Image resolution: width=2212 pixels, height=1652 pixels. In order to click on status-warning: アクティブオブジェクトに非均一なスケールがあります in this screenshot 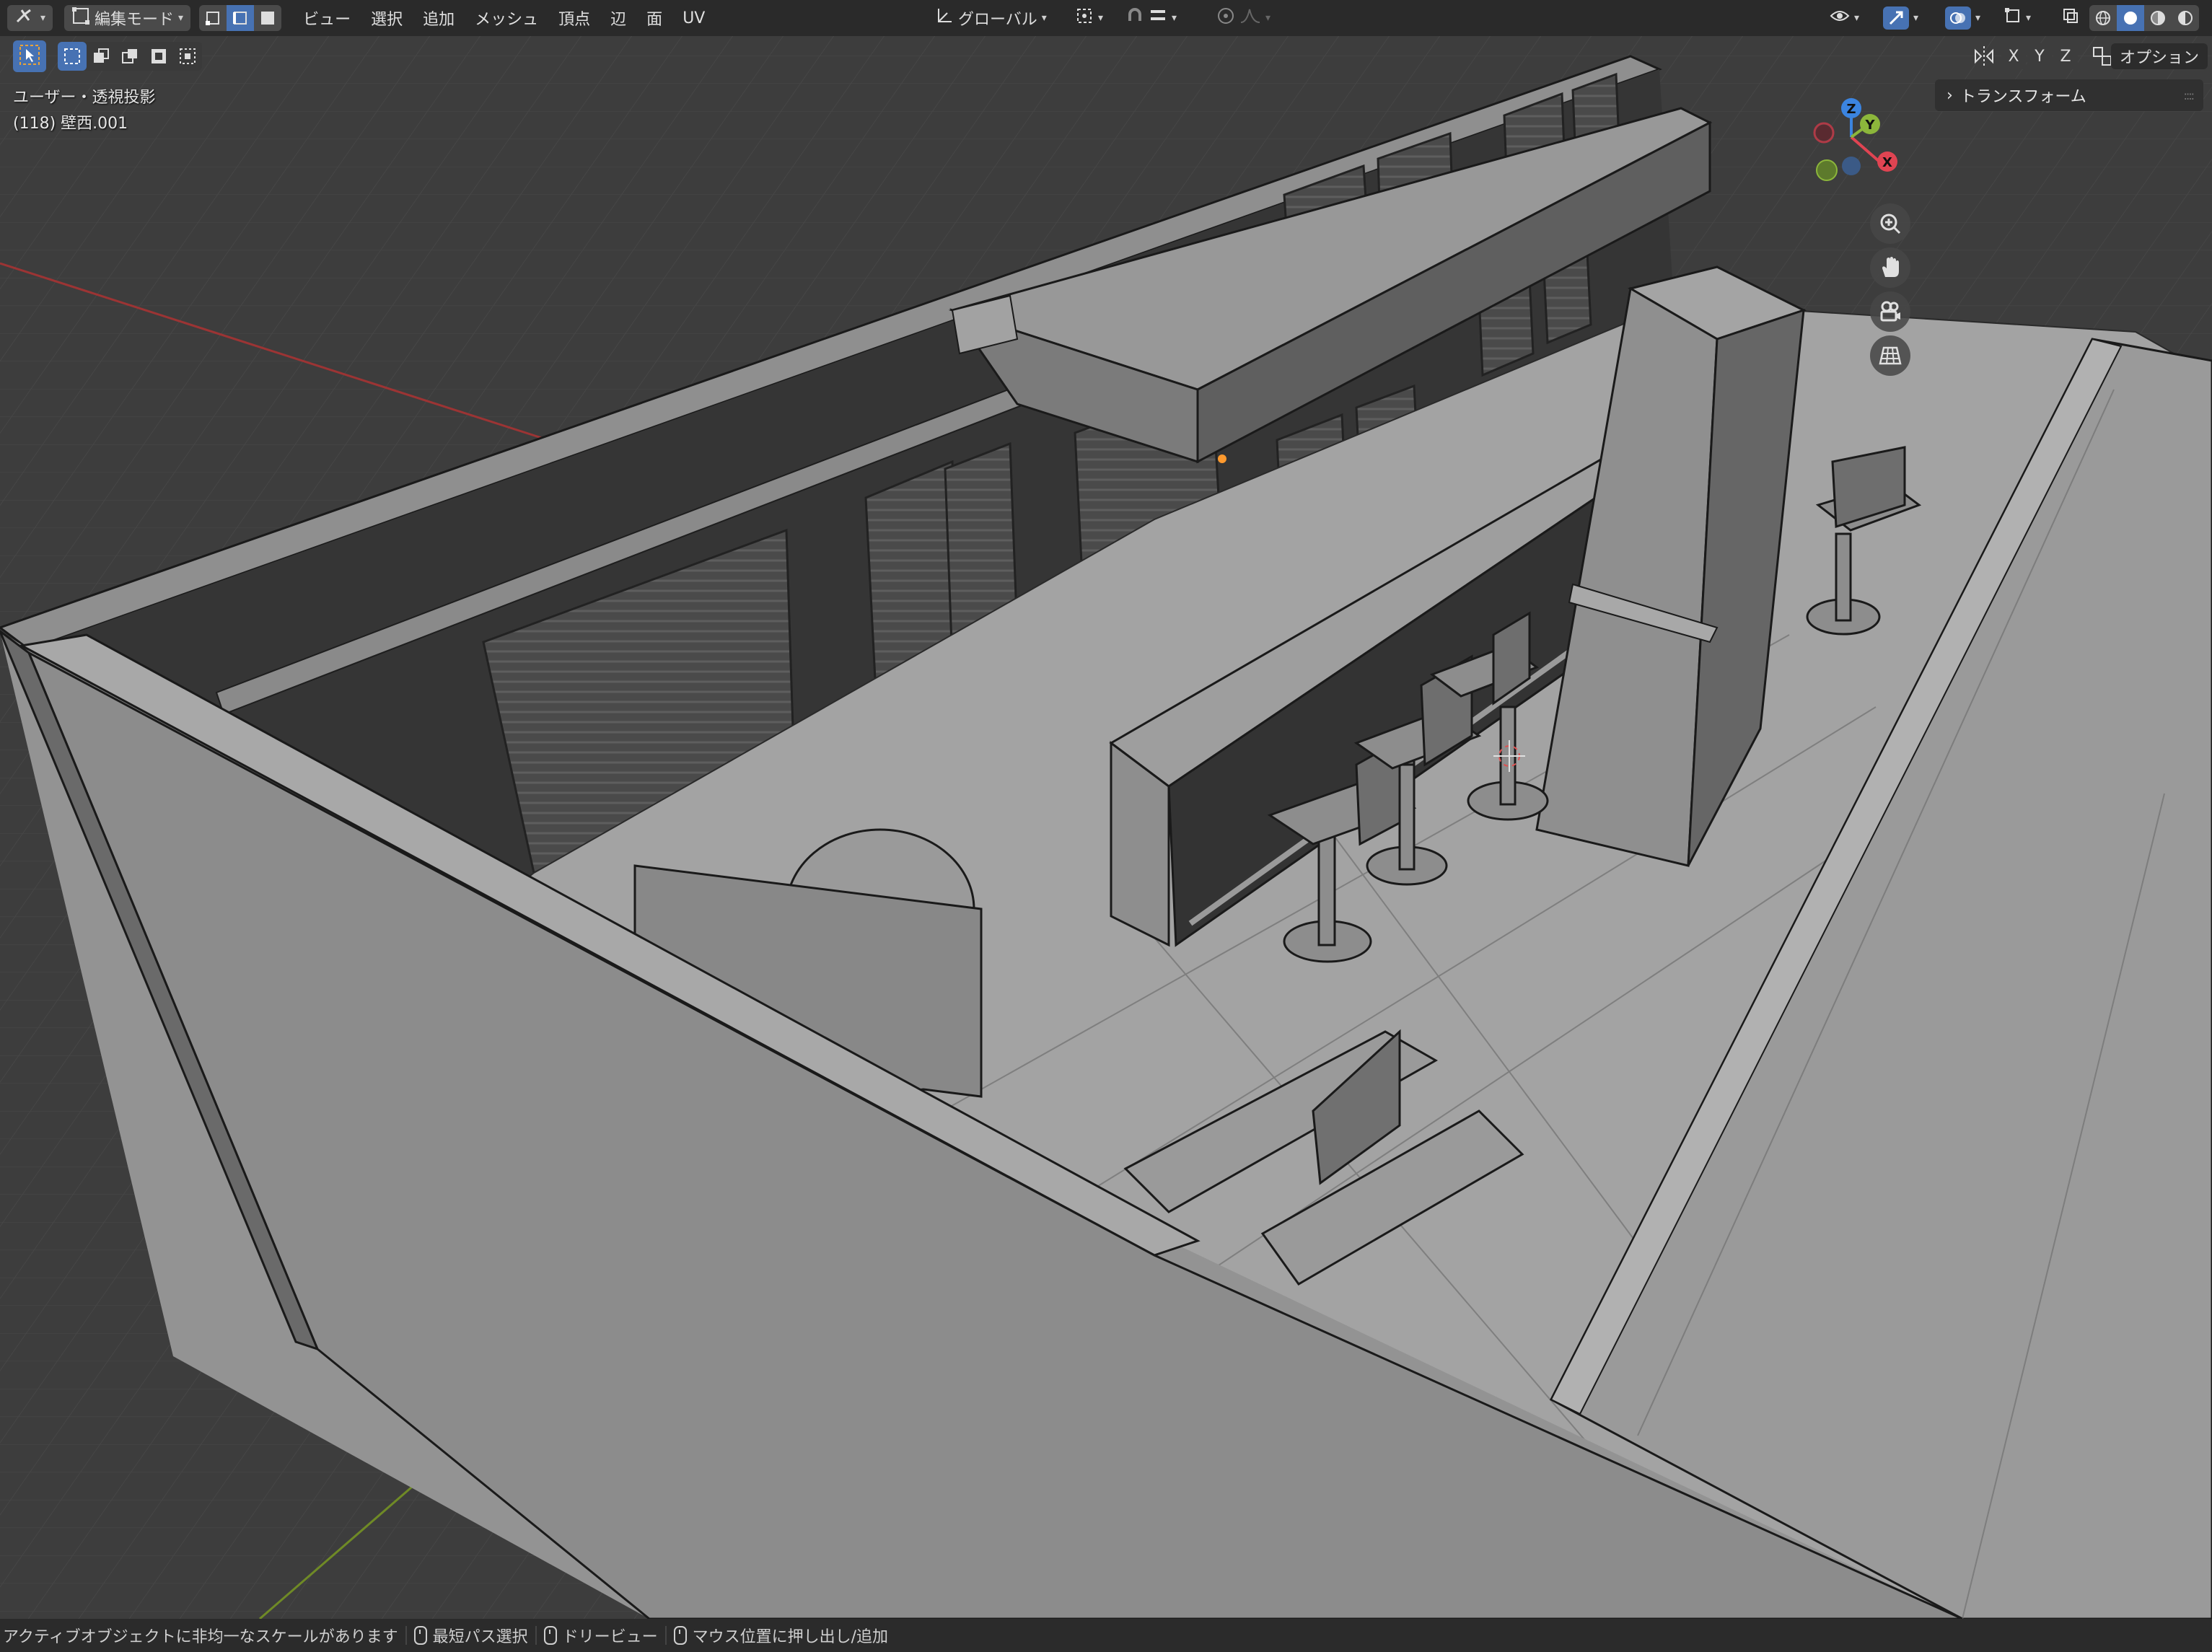, I will do `click(200, 1637)`.